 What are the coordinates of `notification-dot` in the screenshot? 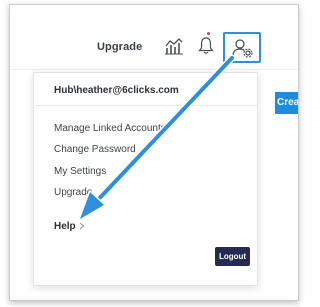 It's located at (208, 33).